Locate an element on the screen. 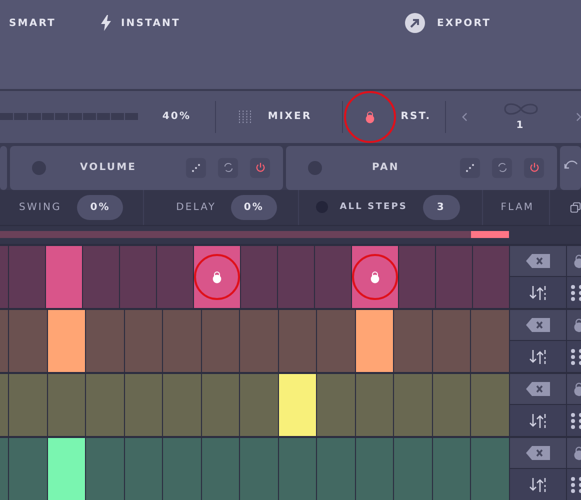  export-button: EXPORT is located at coordinates (463, 23).